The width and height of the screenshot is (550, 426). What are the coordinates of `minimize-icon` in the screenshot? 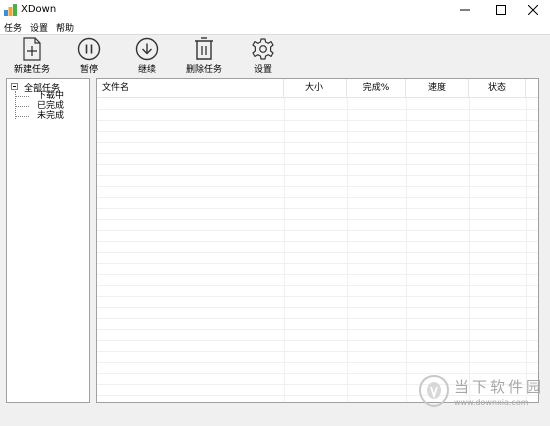 It's located at (465, 10).